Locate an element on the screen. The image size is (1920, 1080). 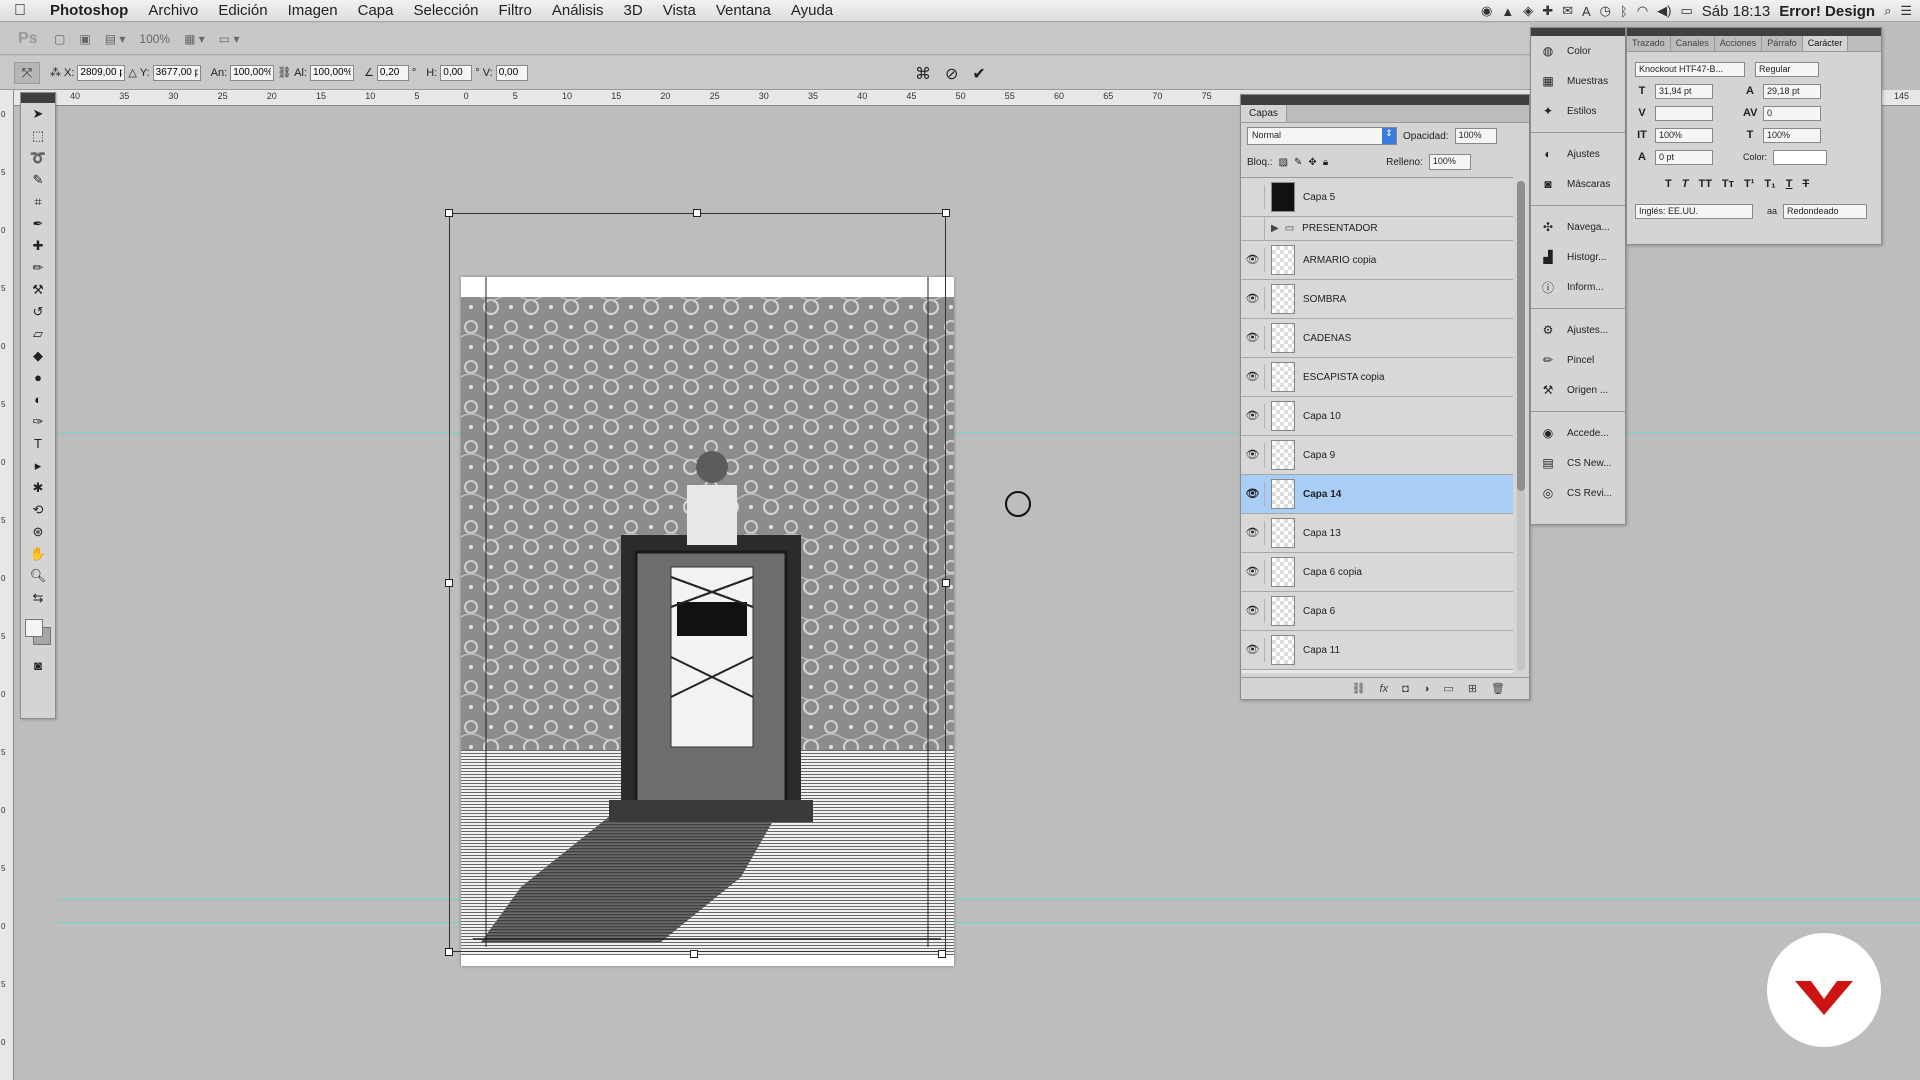
move-tool-icon: ➤ is located at coordinates (38, 114).